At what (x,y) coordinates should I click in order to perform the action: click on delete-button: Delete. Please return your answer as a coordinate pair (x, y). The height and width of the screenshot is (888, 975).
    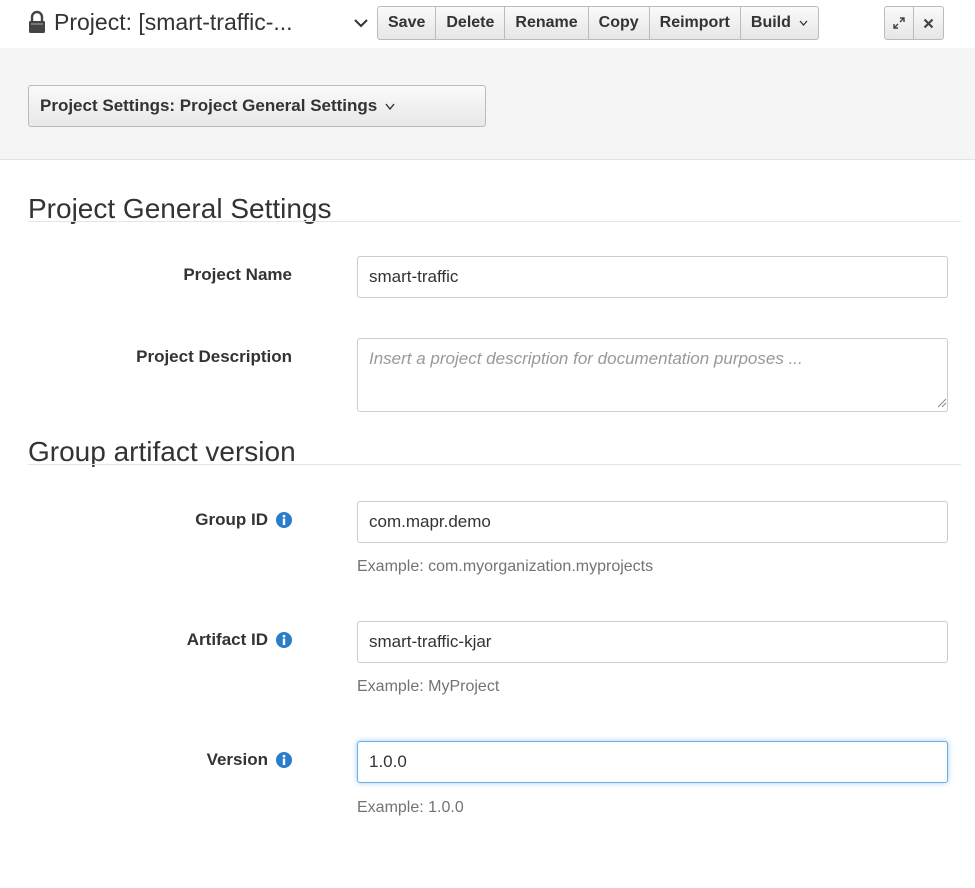
    Looking at the image, I should click on (471, 23).